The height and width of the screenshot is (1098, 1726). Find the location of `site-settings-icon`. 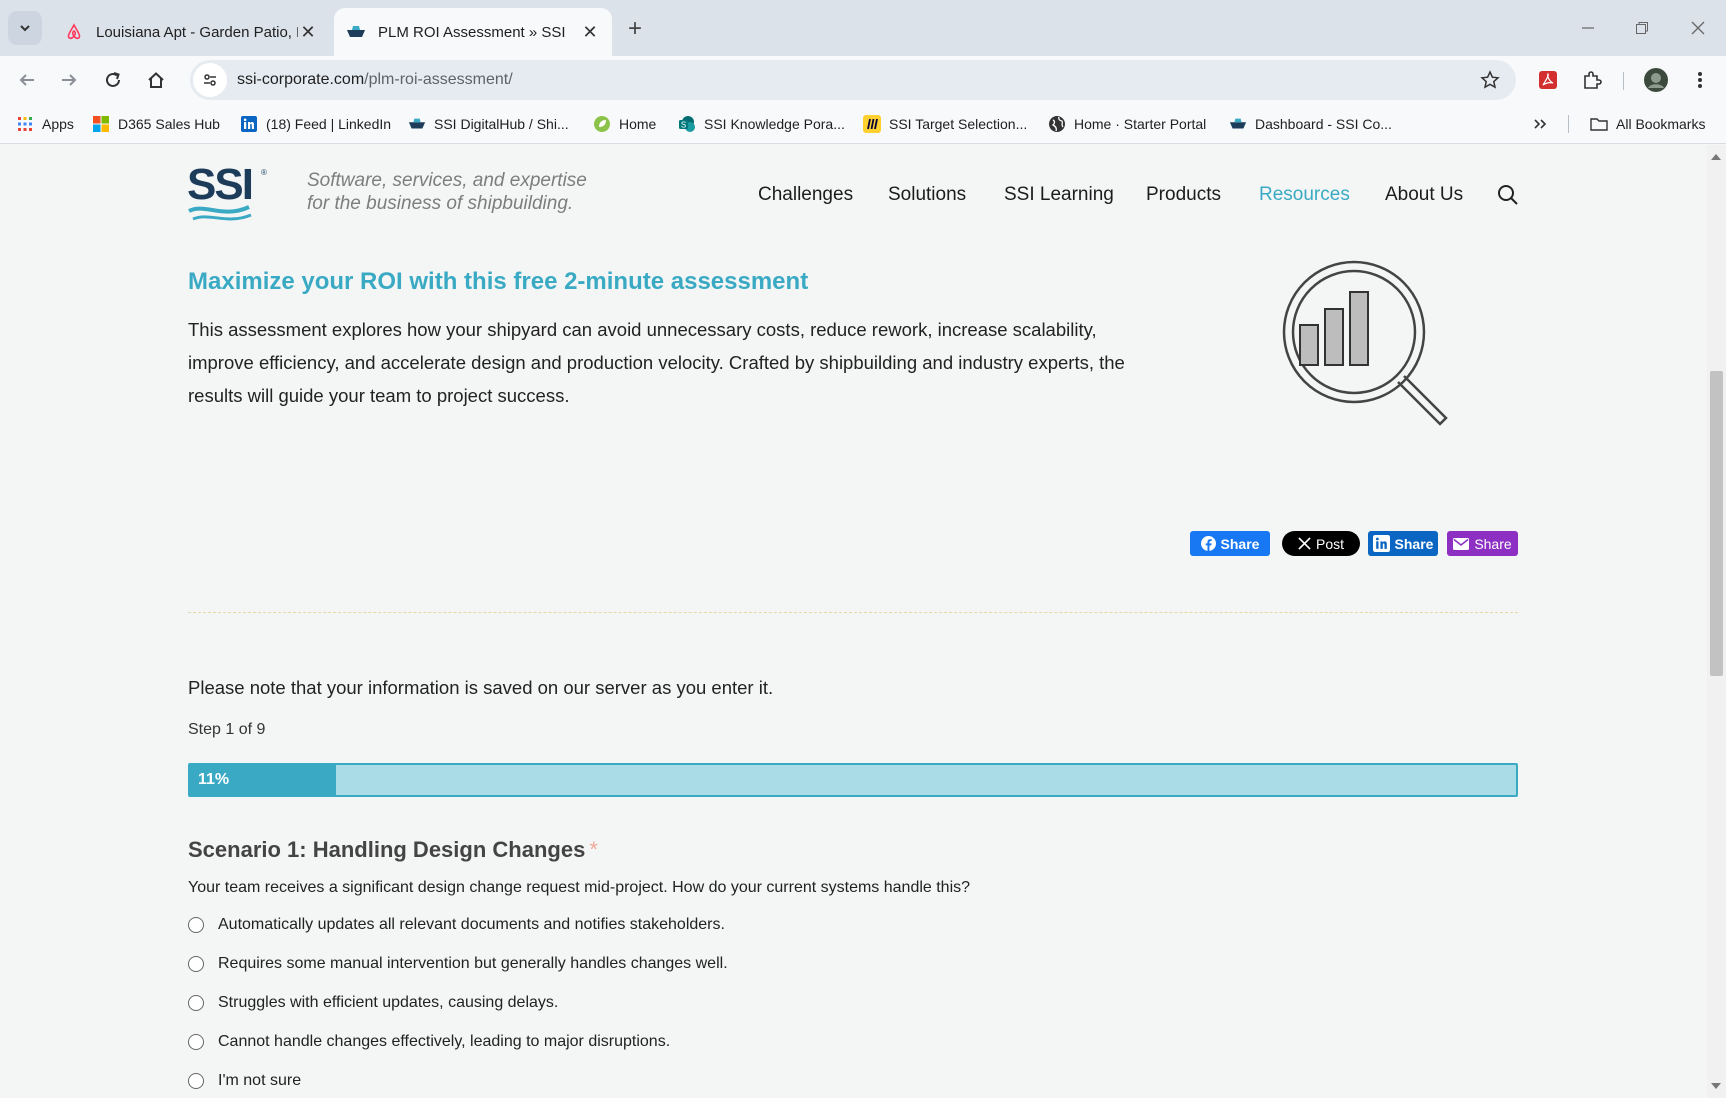

site-settings-icon is located at coordinates (210, 80).